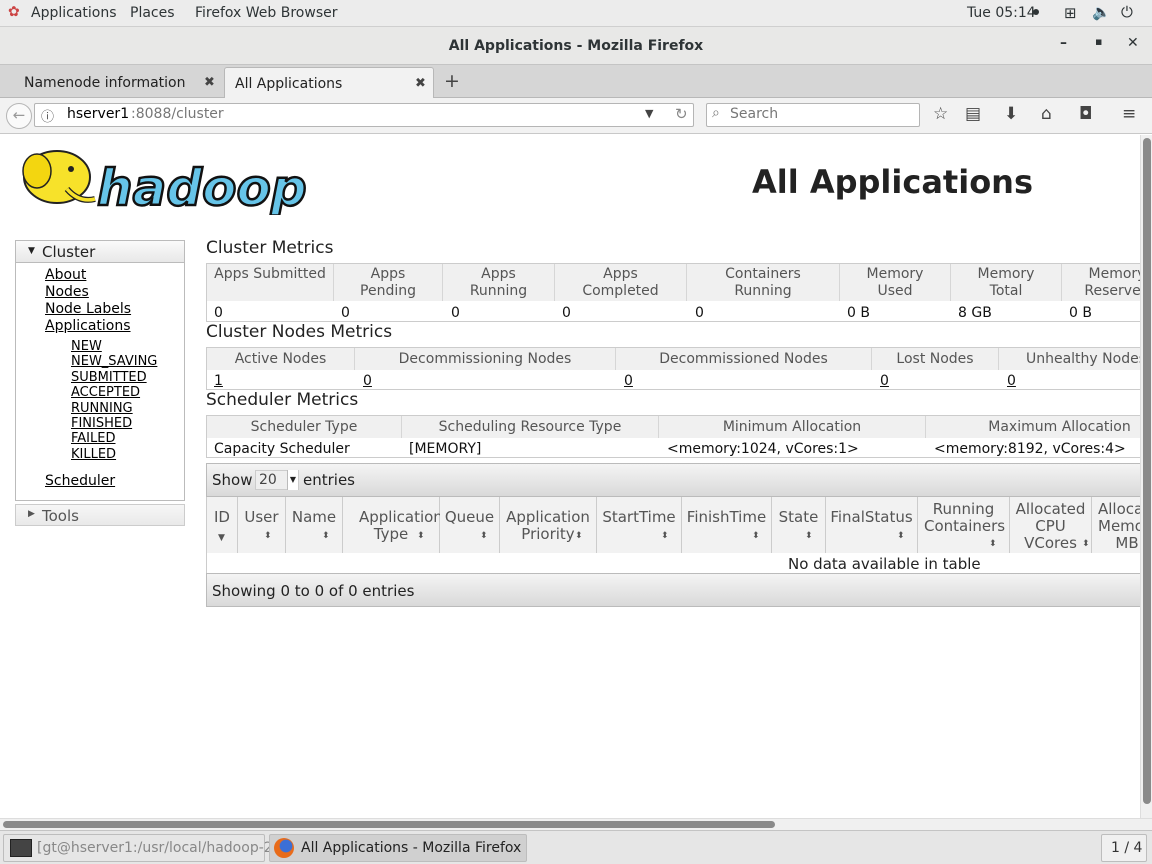  I want to click on workspace-indicator: 1 / 4, so click(1127, 848).